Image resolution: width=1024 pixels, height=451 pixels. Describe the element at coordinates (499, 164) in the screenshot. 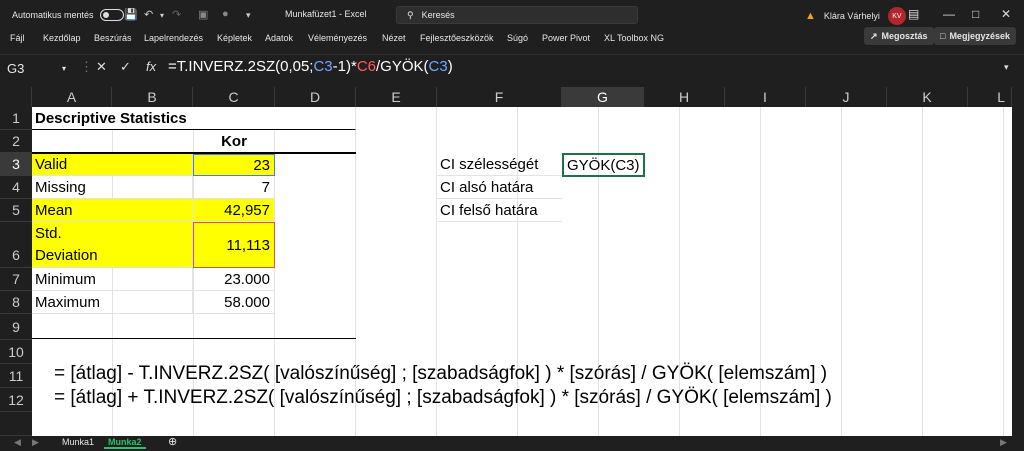

I see `ci-width-label: CI szélességét` at that location.